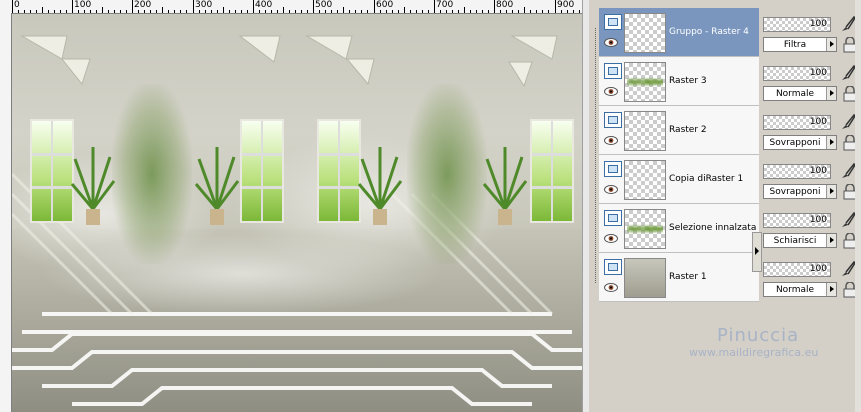  Describe the element at coordinates (757, 252) in the screenshot. I see `palette-splitter` at that location.